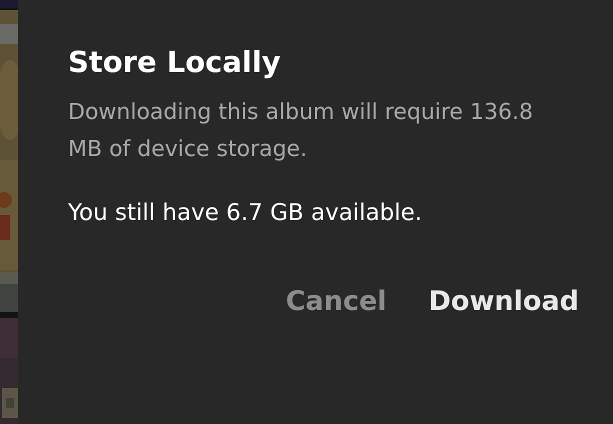 This screenshot has width=613, height=424. Describe the element at coordinates (246, 213) in the screenshot. I see `storage-note: You still have 6.7 GB available.` at that location.